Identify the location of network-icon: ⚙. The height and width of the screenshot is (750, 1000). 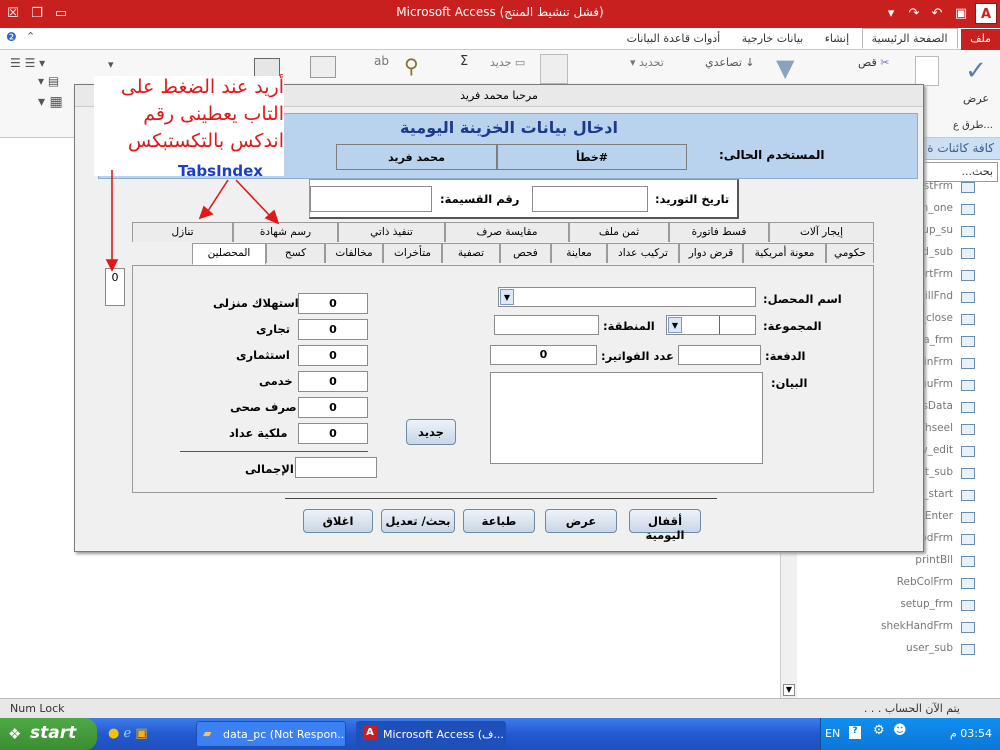
(879, 730).